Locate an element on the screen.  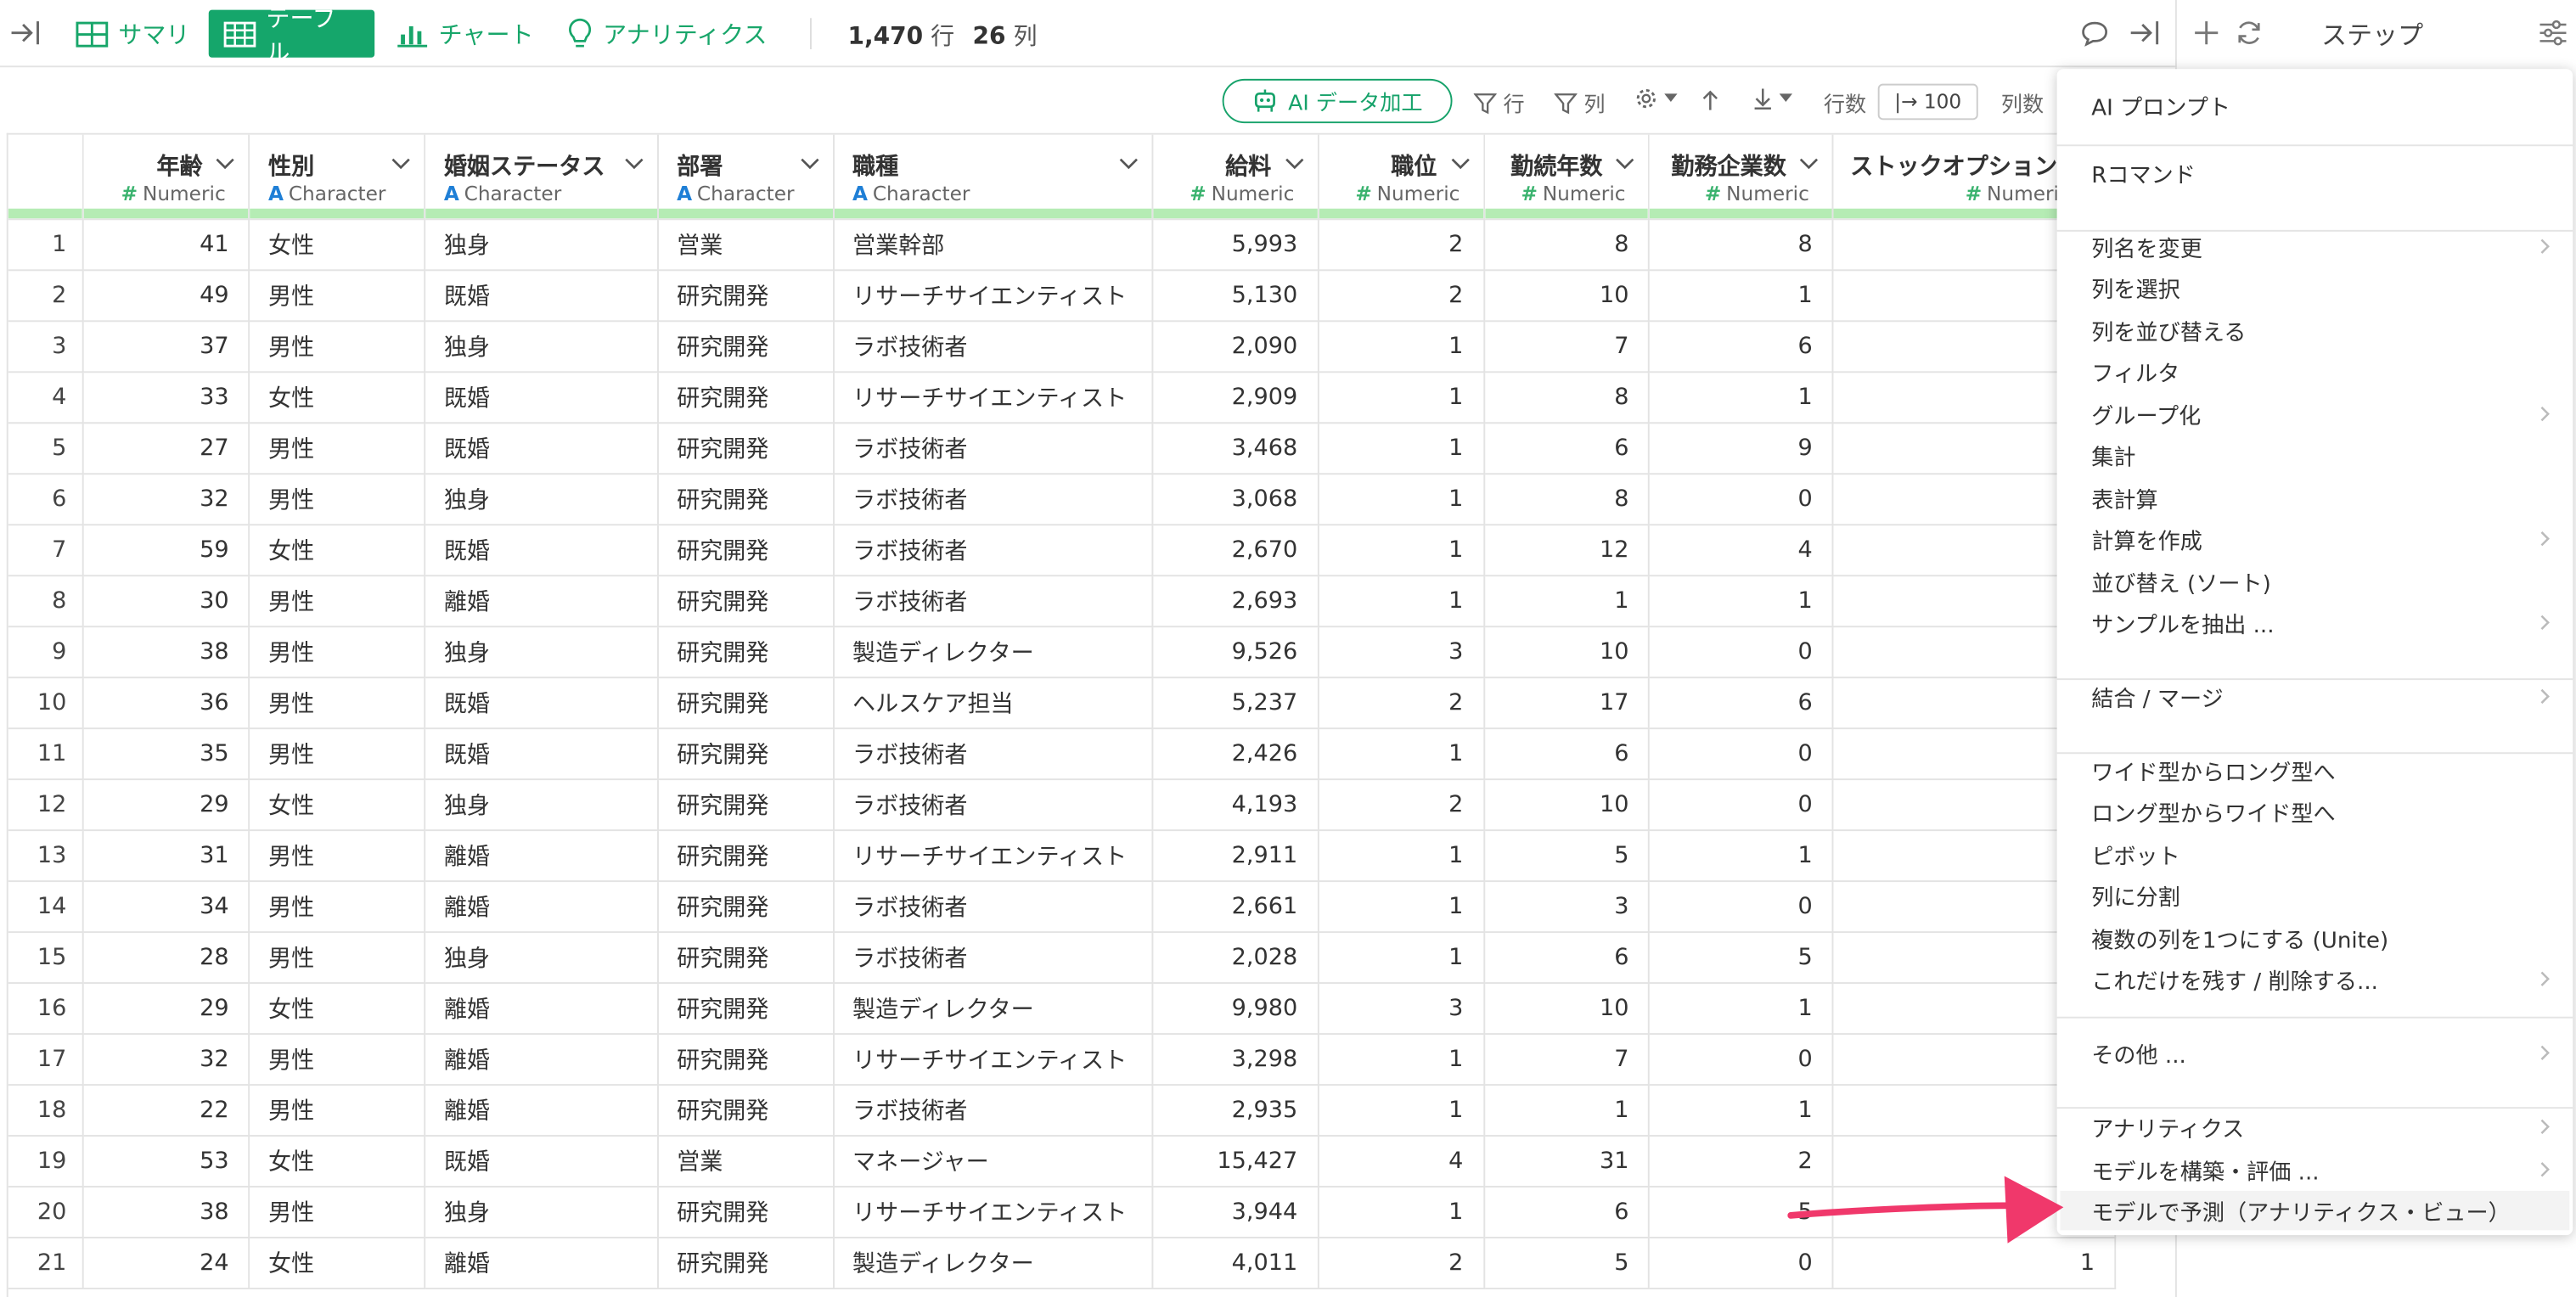
row-index: 18 is located at coordinates (46, 1111).